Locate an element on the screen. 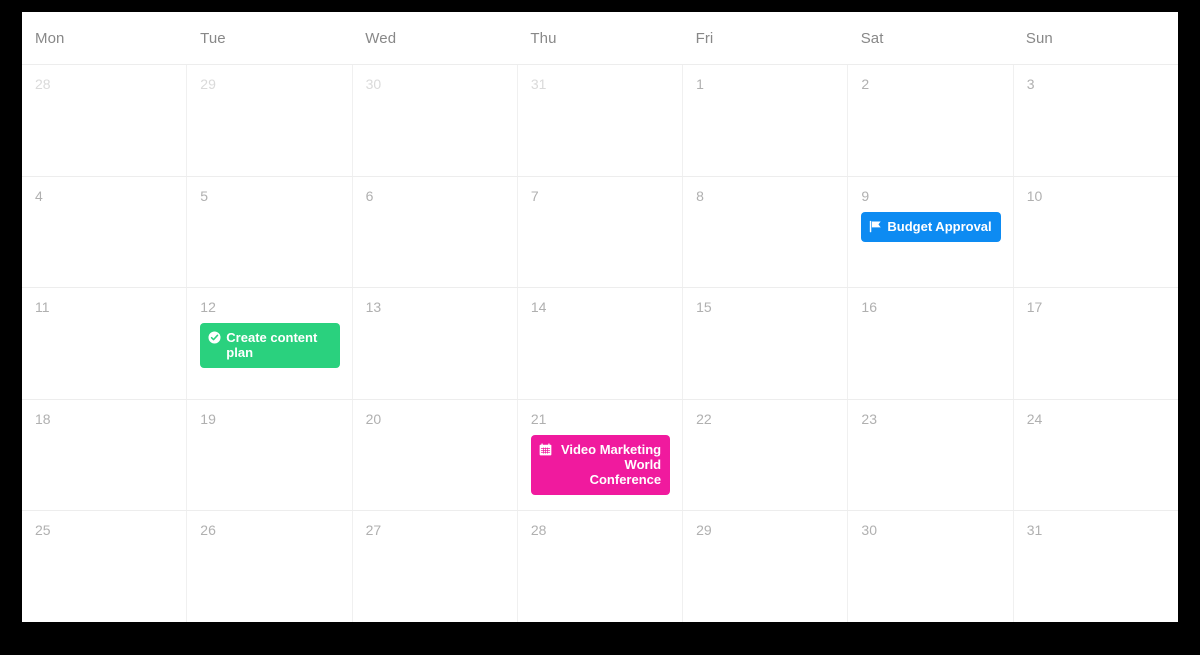  weekday-label: Thu is located at coordinates (543, 38).